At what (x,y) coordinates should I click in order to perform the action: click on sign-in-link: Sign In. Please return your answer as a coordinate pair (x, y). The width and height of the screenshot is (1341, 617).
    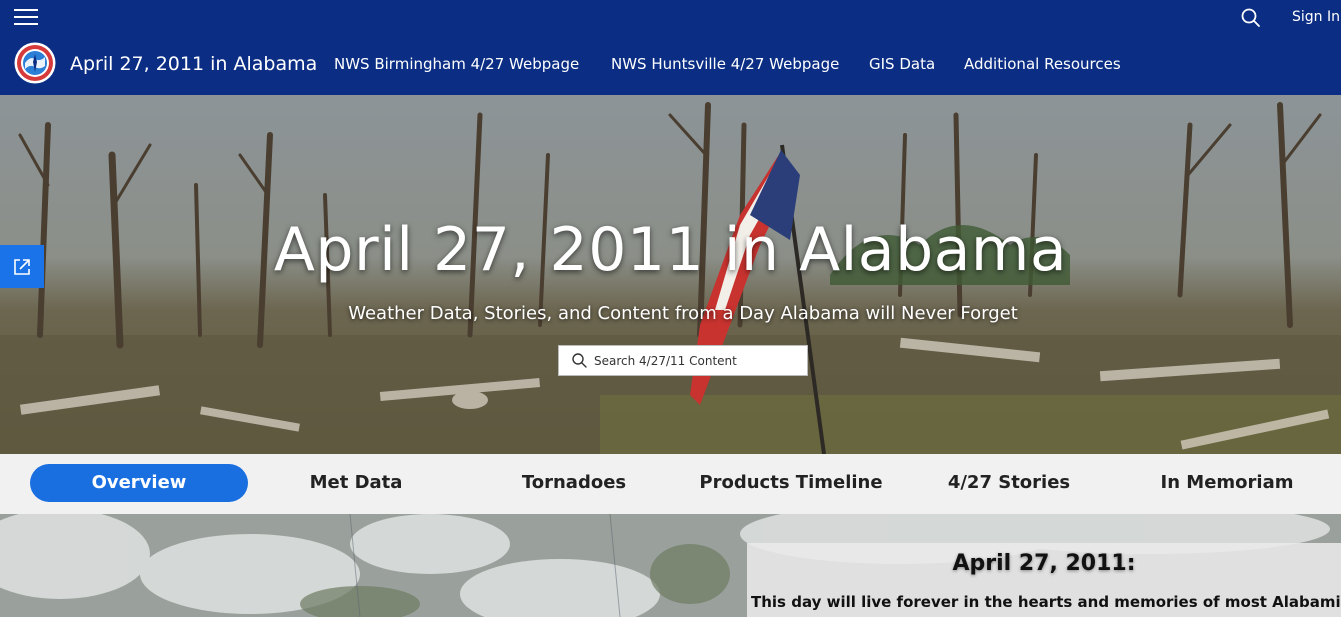
    Looking at the image, I should click on (1316, 17).